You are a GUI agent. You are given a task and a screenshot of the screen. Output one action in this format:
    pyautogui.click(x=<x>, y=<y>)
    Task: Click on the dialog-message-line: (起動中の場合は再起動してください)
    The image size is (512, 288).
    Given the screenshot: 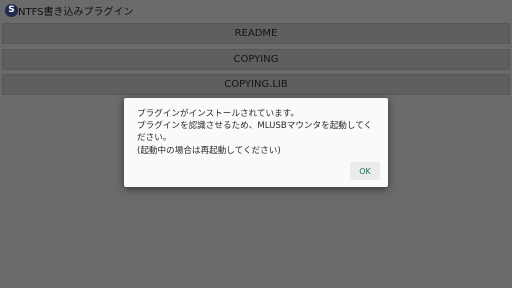 What is the action you would take?
    pyautogui.click(x=209, y=150)
    